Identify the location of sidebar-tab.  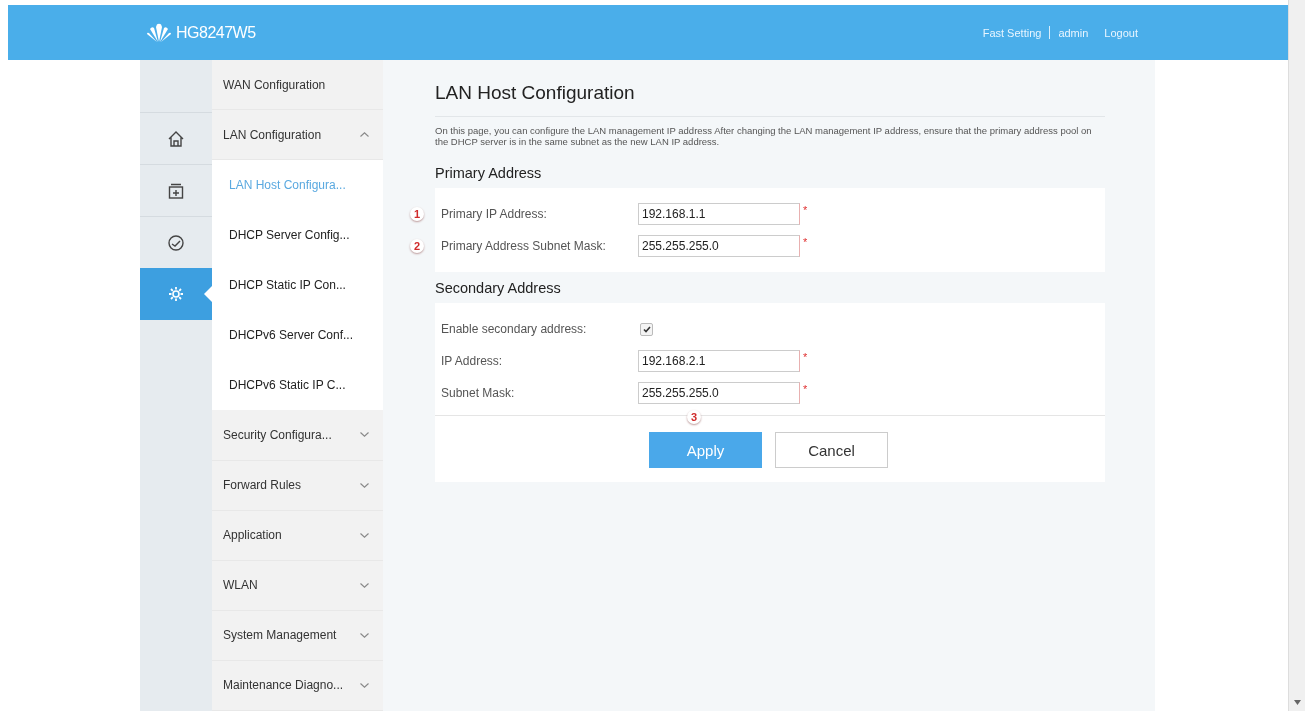
(176, 294).